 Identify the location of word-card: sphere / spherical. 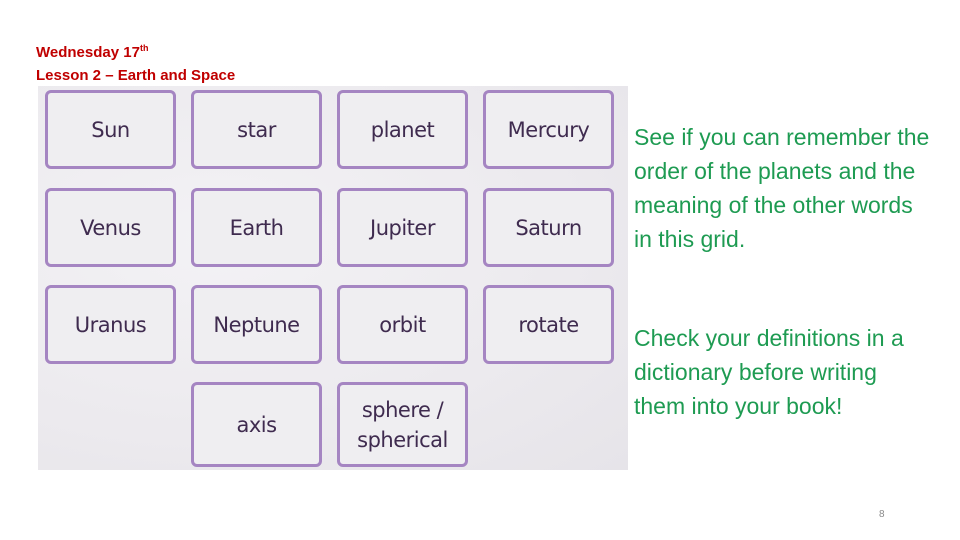
(402, 424).